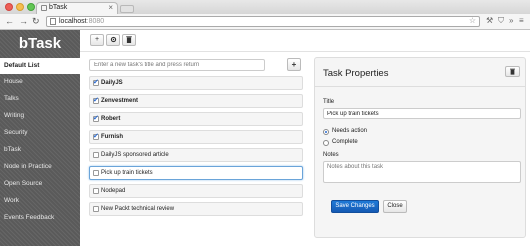  I want to click on task-item: Robert, so click(196, 119).